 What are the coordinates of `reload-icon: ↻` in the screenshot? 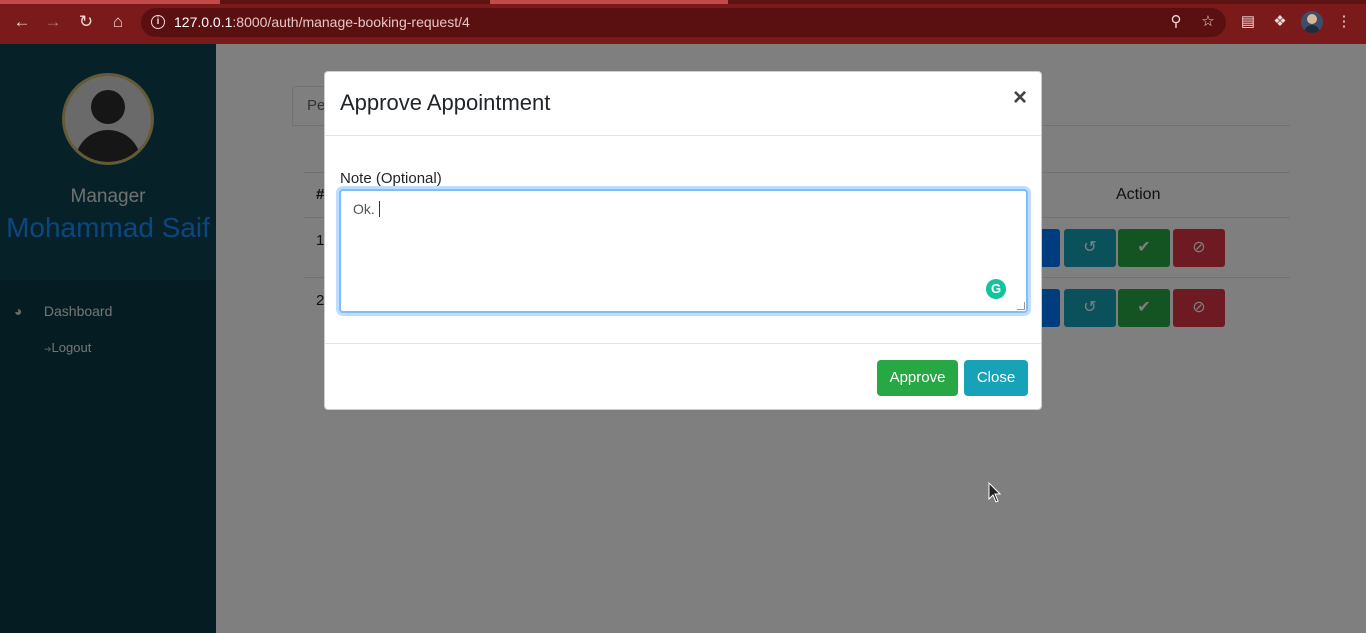 It's located at (86, 22).